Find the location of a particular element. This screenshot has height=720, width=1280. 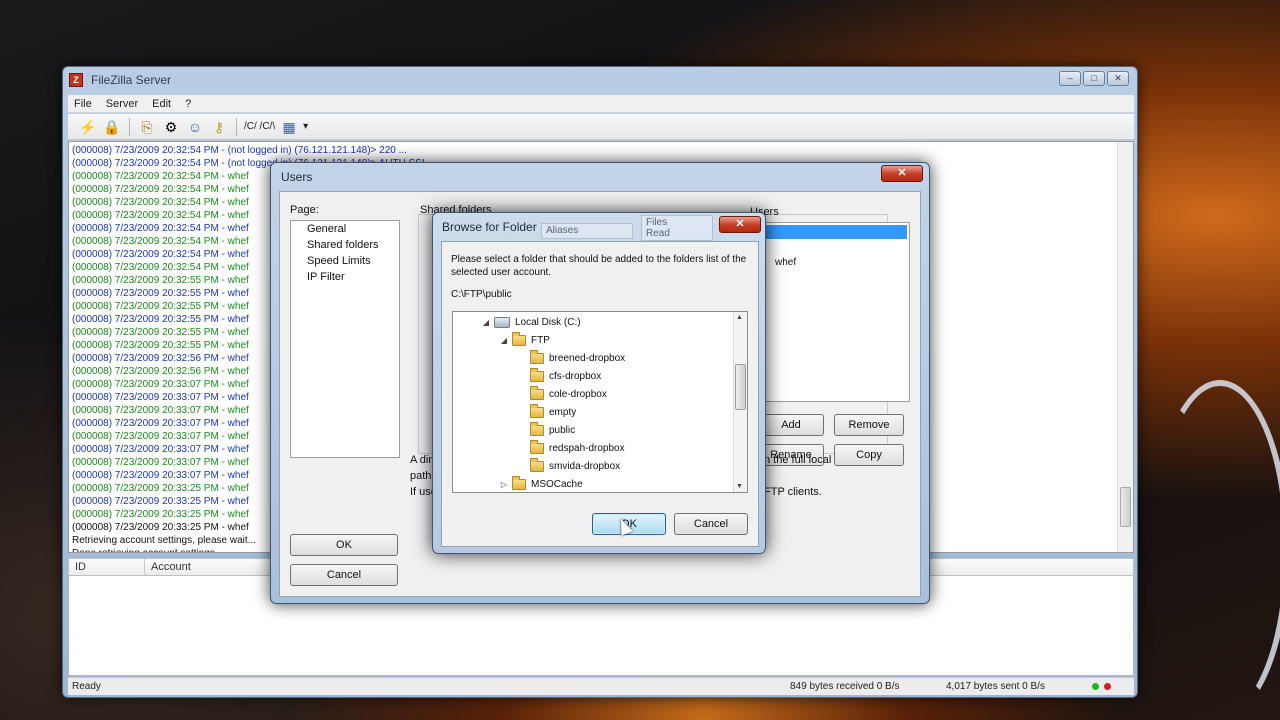

users-list: whef is located at coordinates (834, 312).